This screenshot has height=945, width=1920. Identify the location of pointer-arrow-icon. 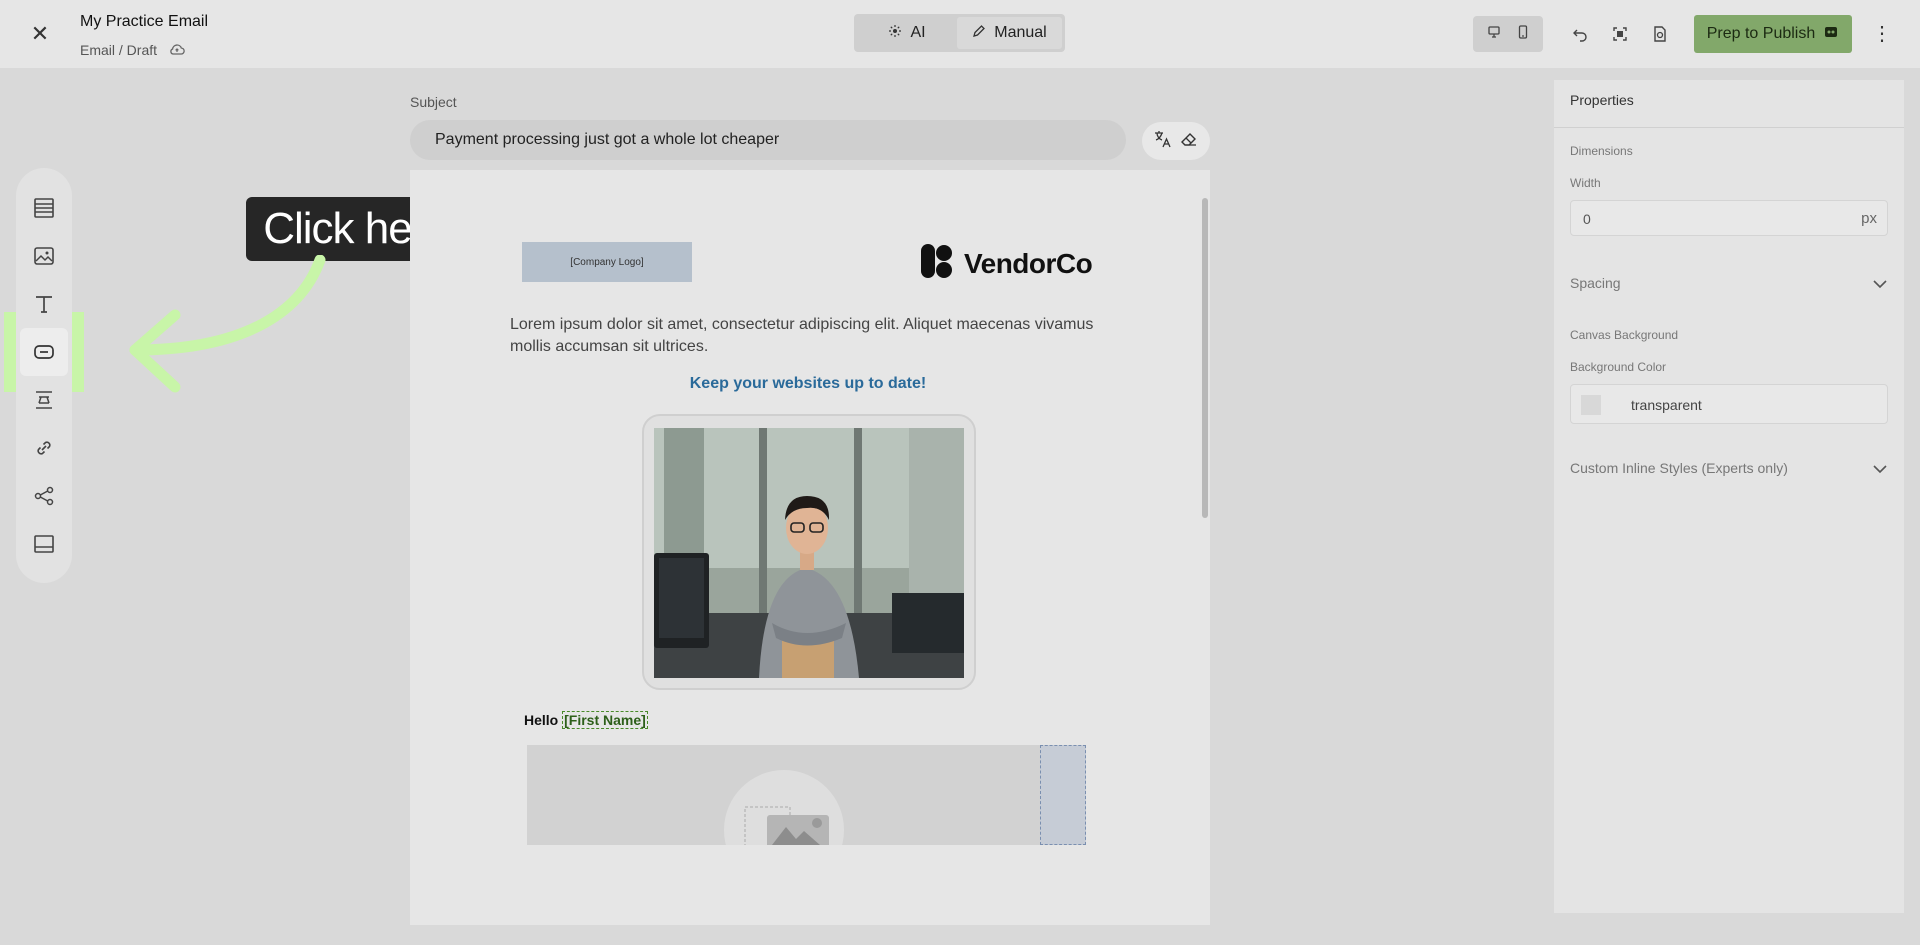
(227, 324).